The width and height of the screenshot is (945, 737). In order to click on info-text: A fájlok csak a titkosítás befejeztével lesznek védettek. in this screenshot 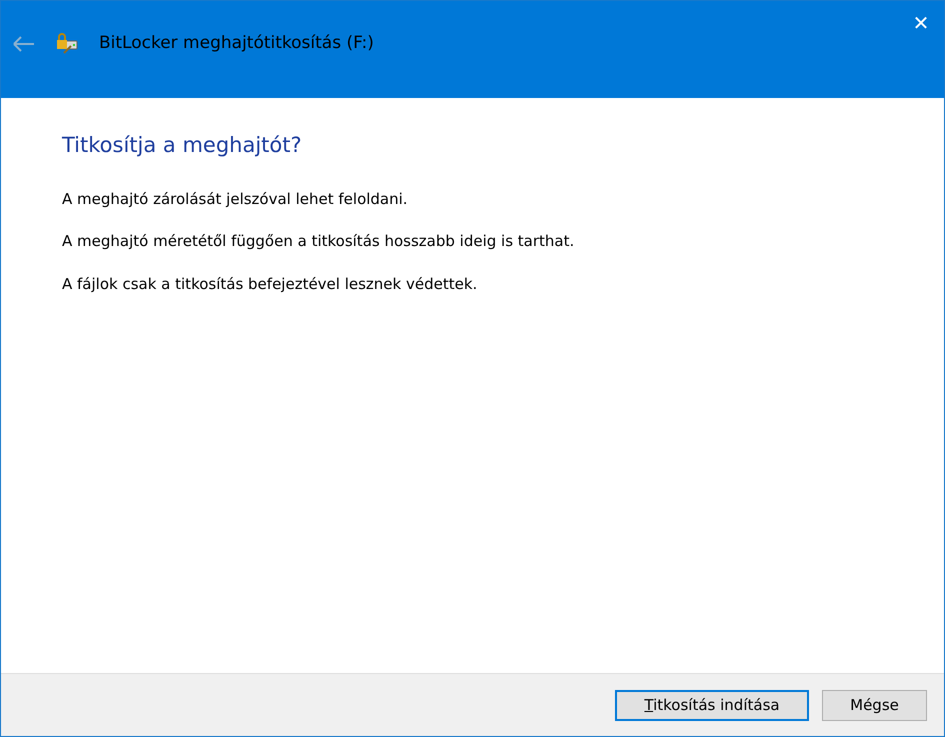, I will do `click(270, 284)`.